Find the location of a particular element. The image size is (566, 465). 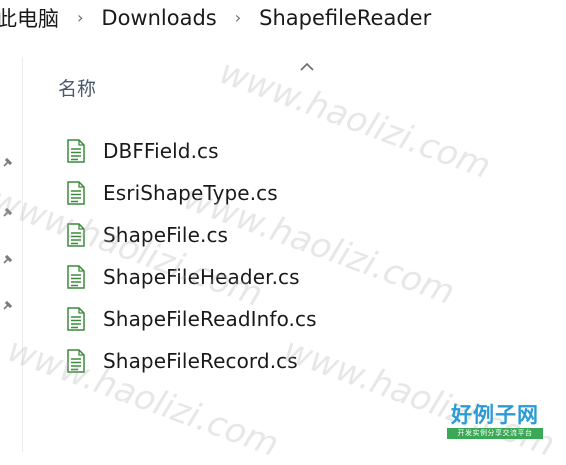

file-row: ShapeFile.cs is located at coordinates (191, 235).